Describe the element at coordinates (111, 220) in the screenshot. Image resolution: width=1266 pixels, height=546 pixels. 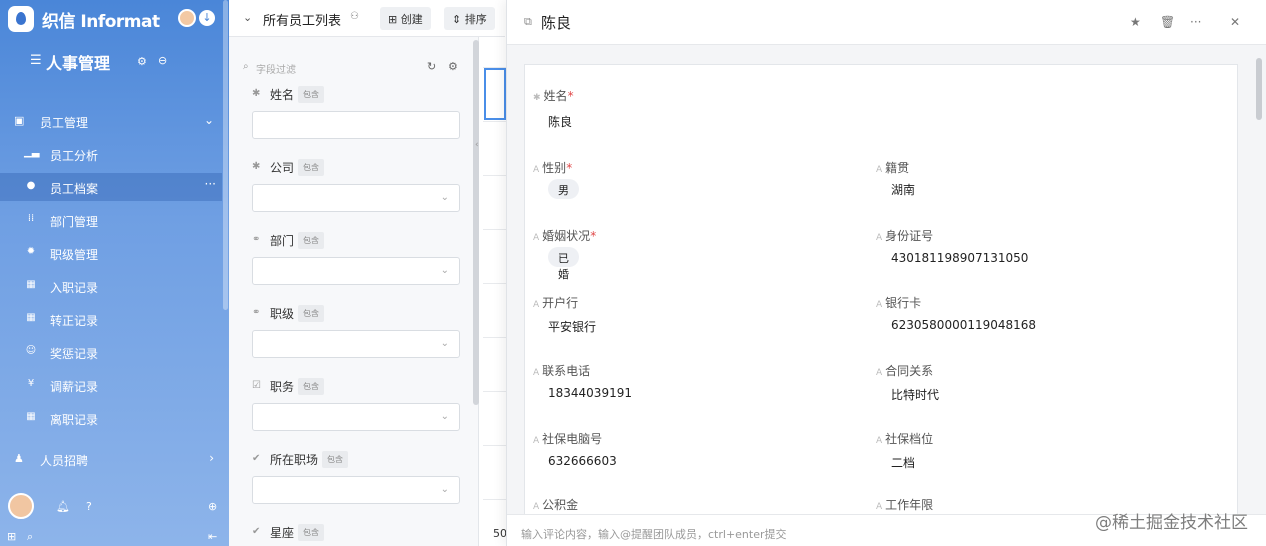
I see `sidebar-item-department: ⁞⁞ 部门管理` at that location.